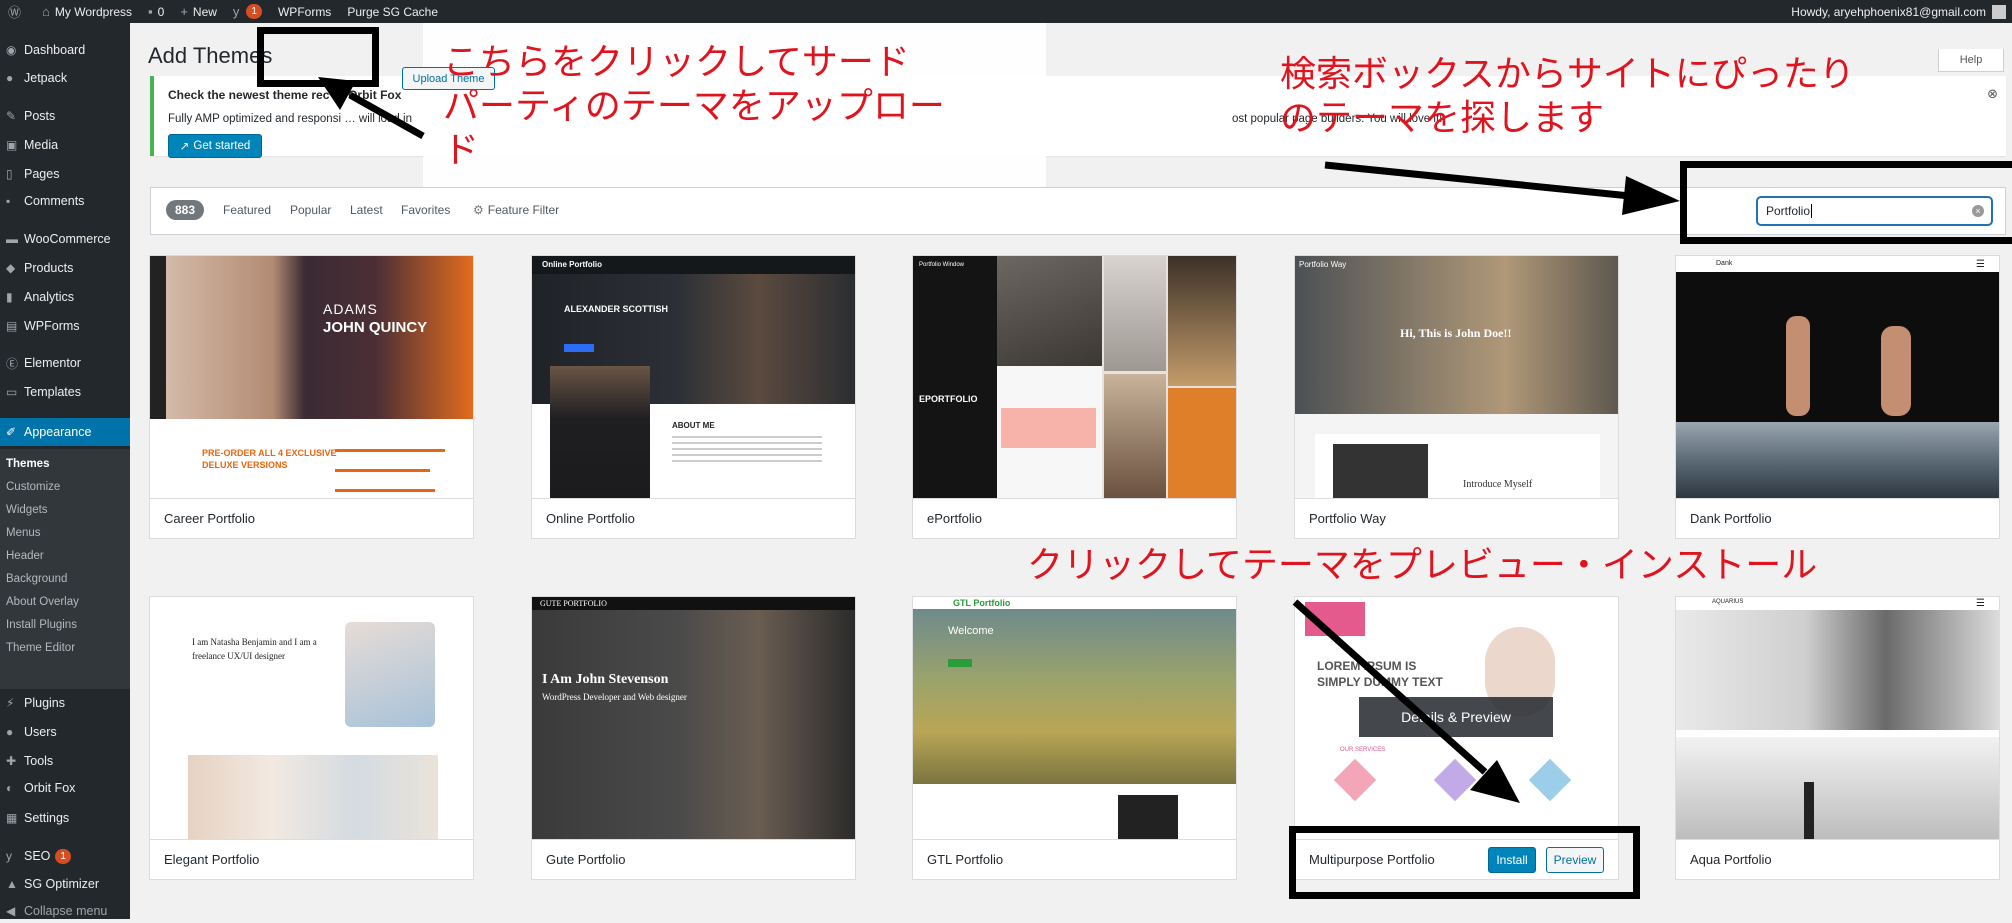 The image size is (2012, 923). I want to click on tab-featured: Featured, so click(247, 210).